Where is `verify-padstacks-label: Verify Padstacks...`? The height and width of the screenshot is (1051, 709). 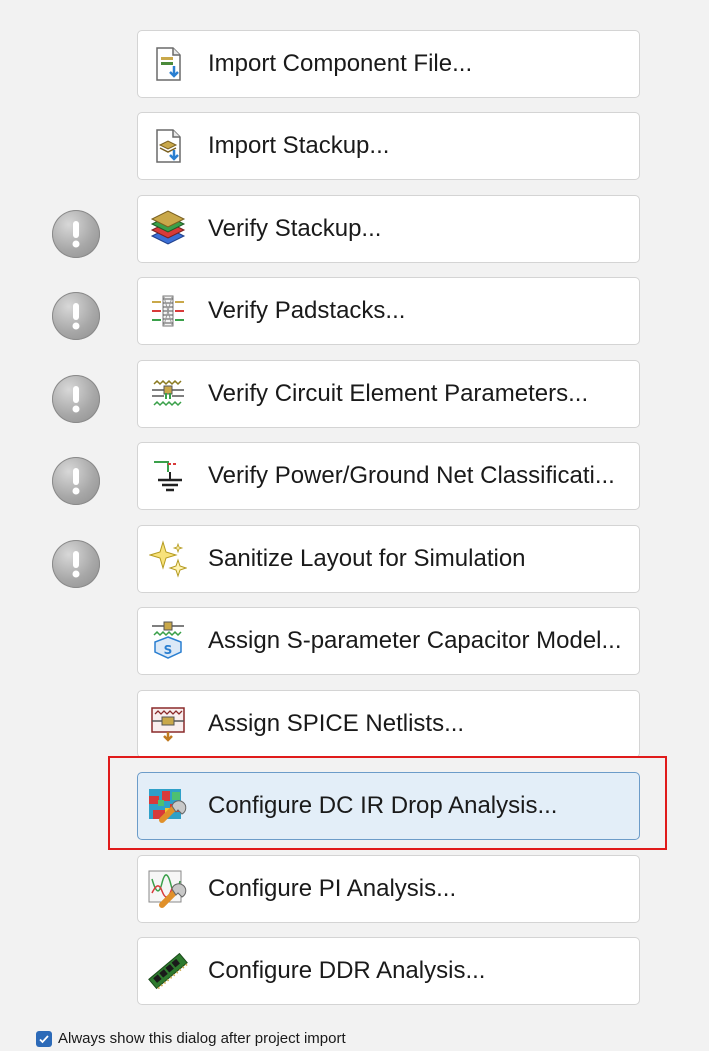
verify-padstacks-label: Verify Padstacks... is located at coordinates (307, 310).